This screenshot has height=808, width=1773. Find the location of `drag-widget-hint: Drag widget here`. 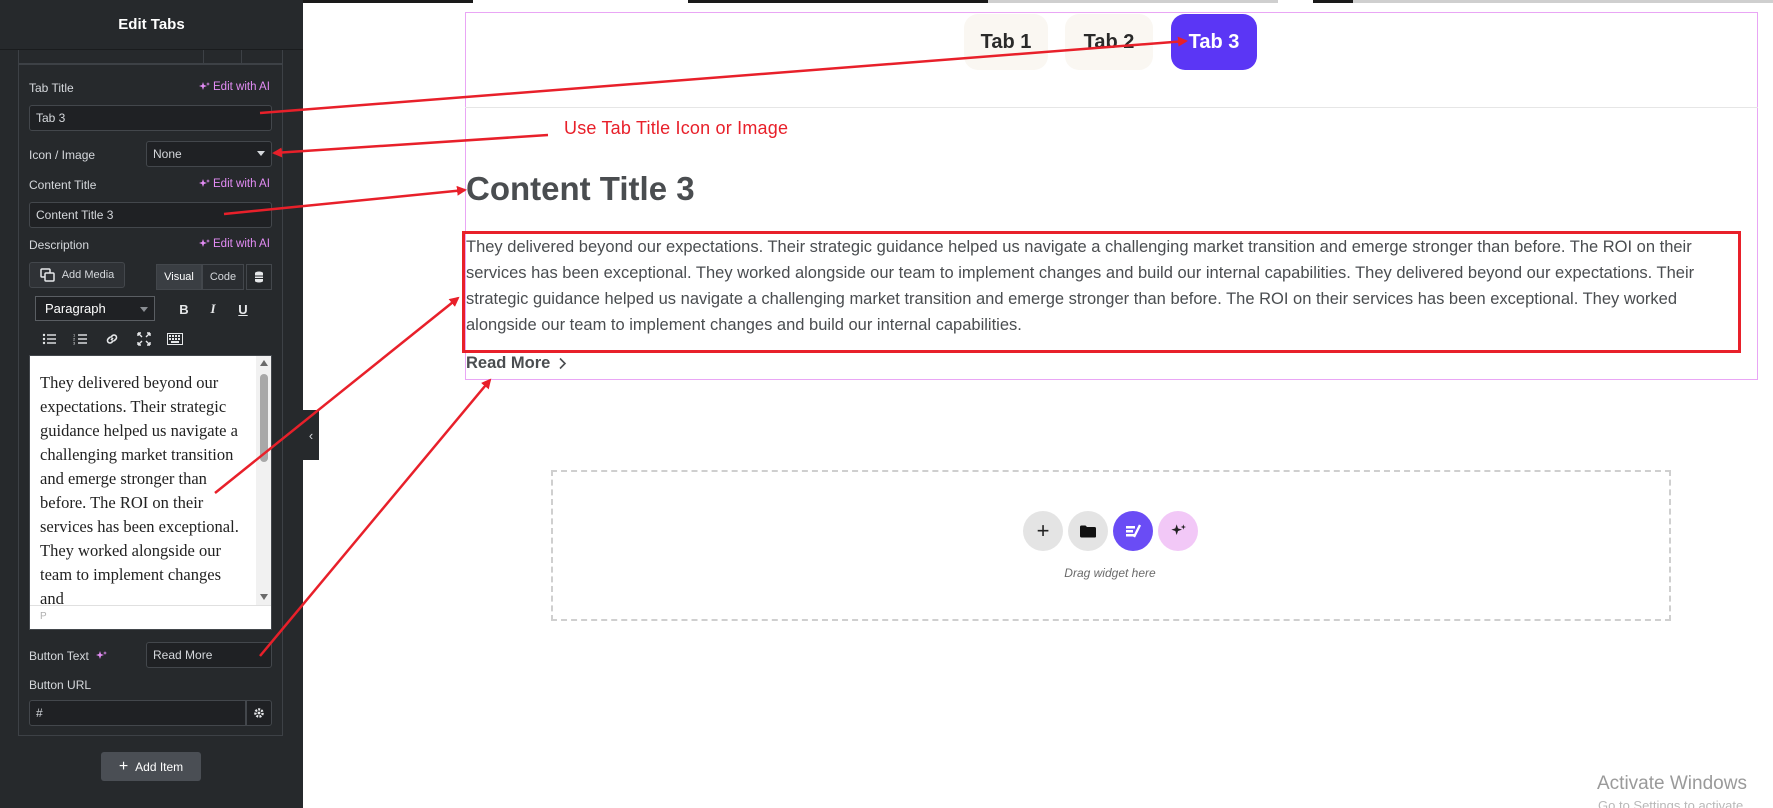

drag-widget-hint: Drag widget here is located at coordinates (1110, 573).